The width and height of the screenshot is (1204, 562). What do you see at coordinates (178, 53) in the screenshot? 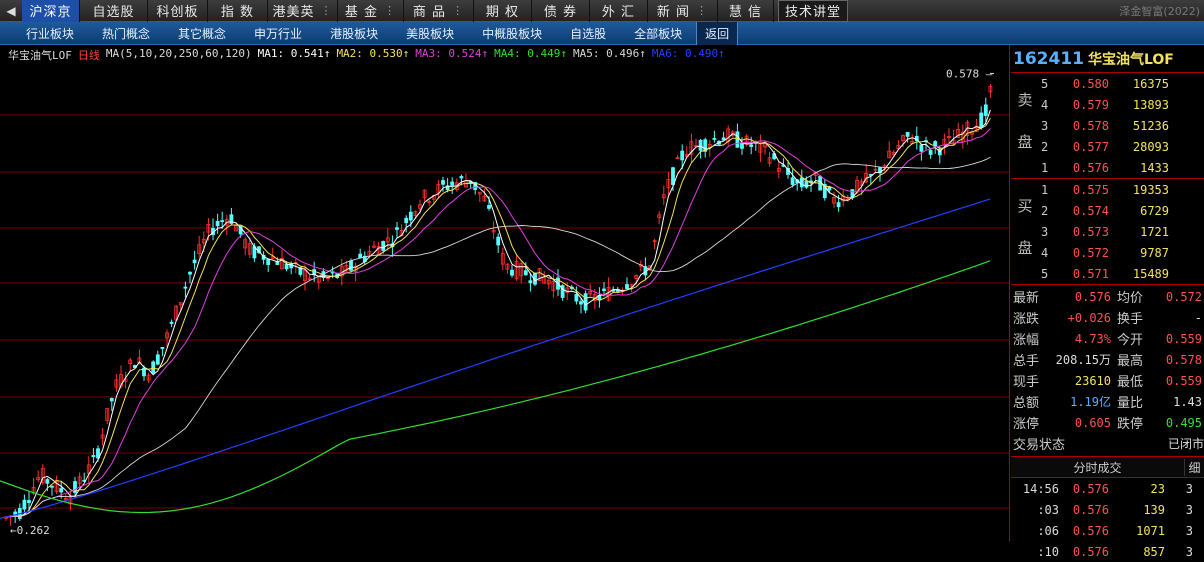
I see `legend-ma-params: MA(5,10,20,250,60,120)` at bounding box center [178, 53].